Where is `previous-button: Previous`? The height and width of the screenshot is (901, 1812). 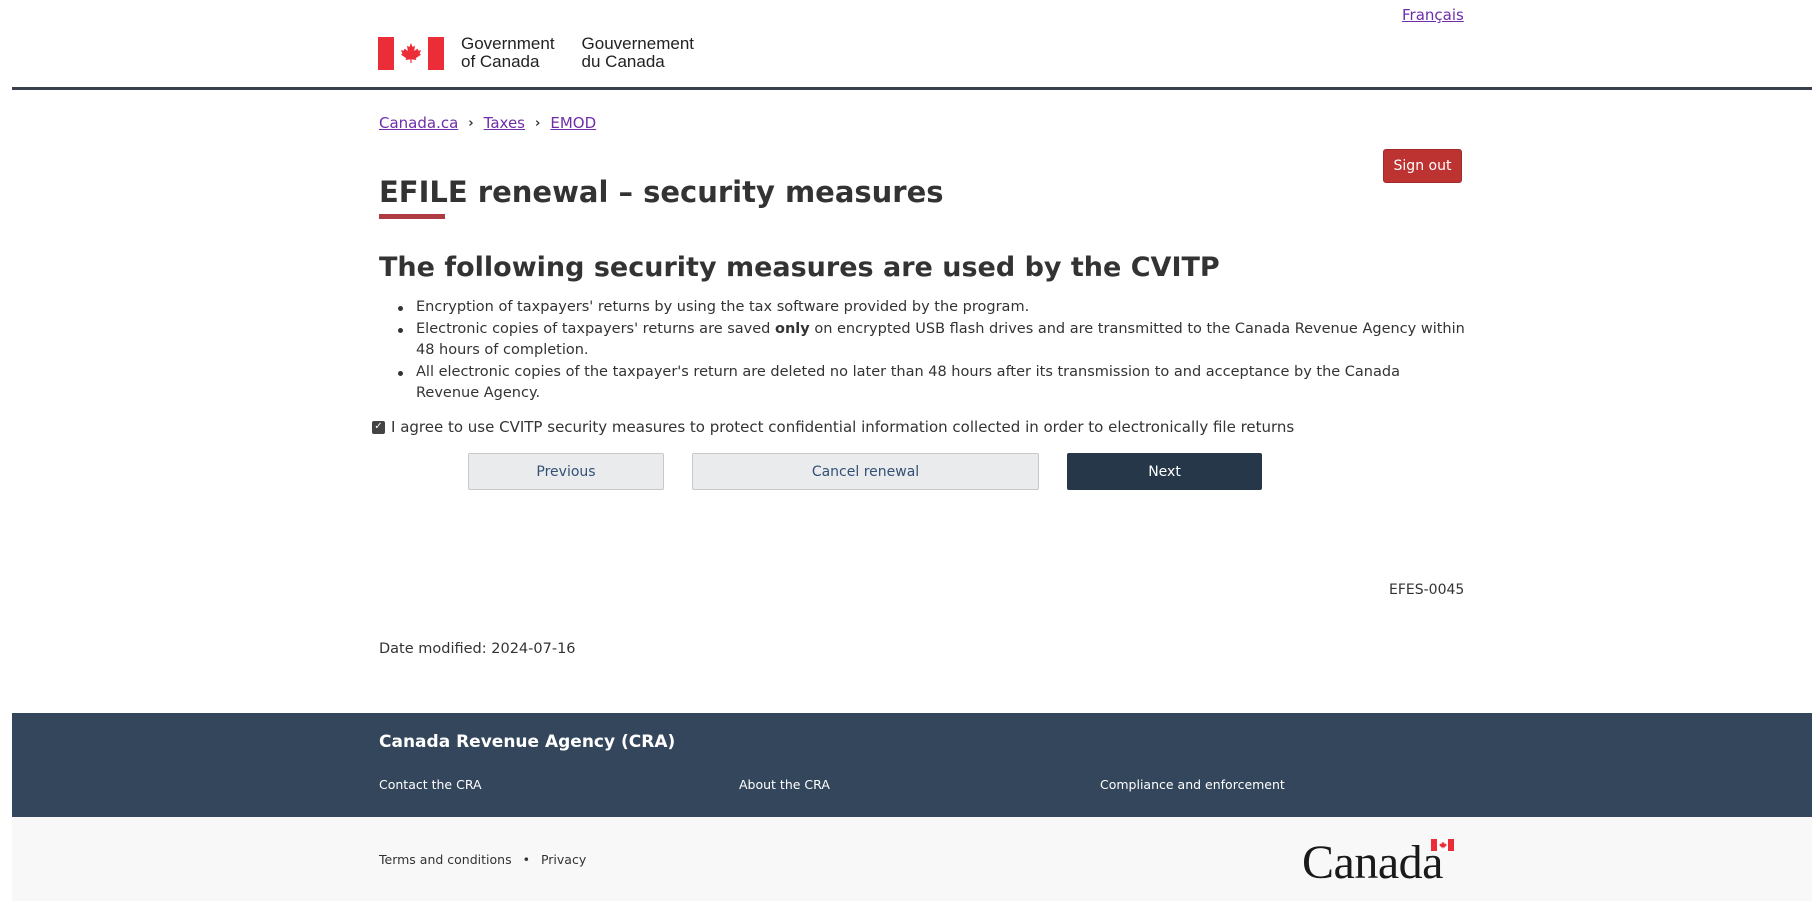
previous-button: Previous is located at coordinates (566, 471).